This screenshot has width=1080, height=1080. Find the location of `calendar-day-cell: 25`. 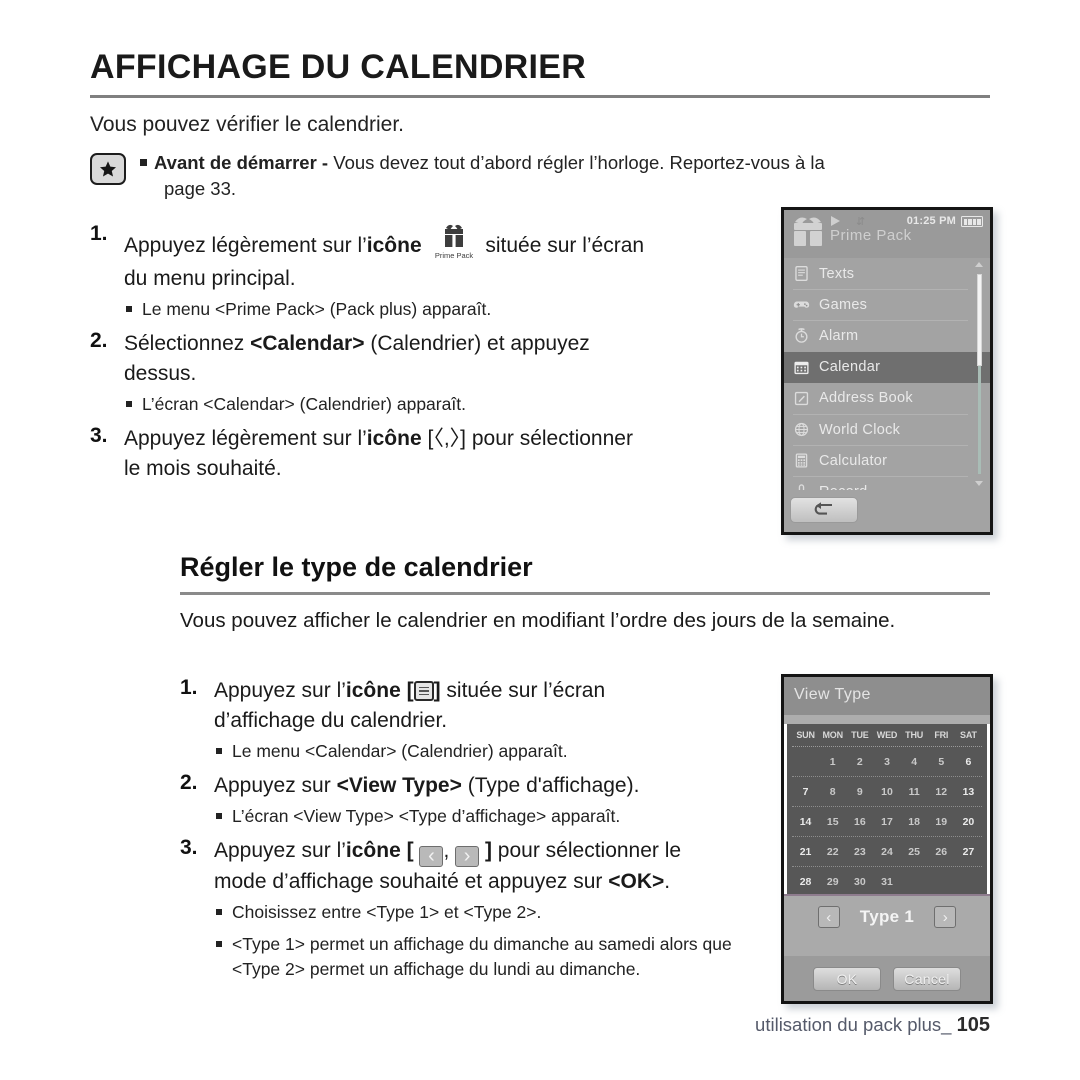

calendar-day-cell: 25 is located at coordinates (914, 852).